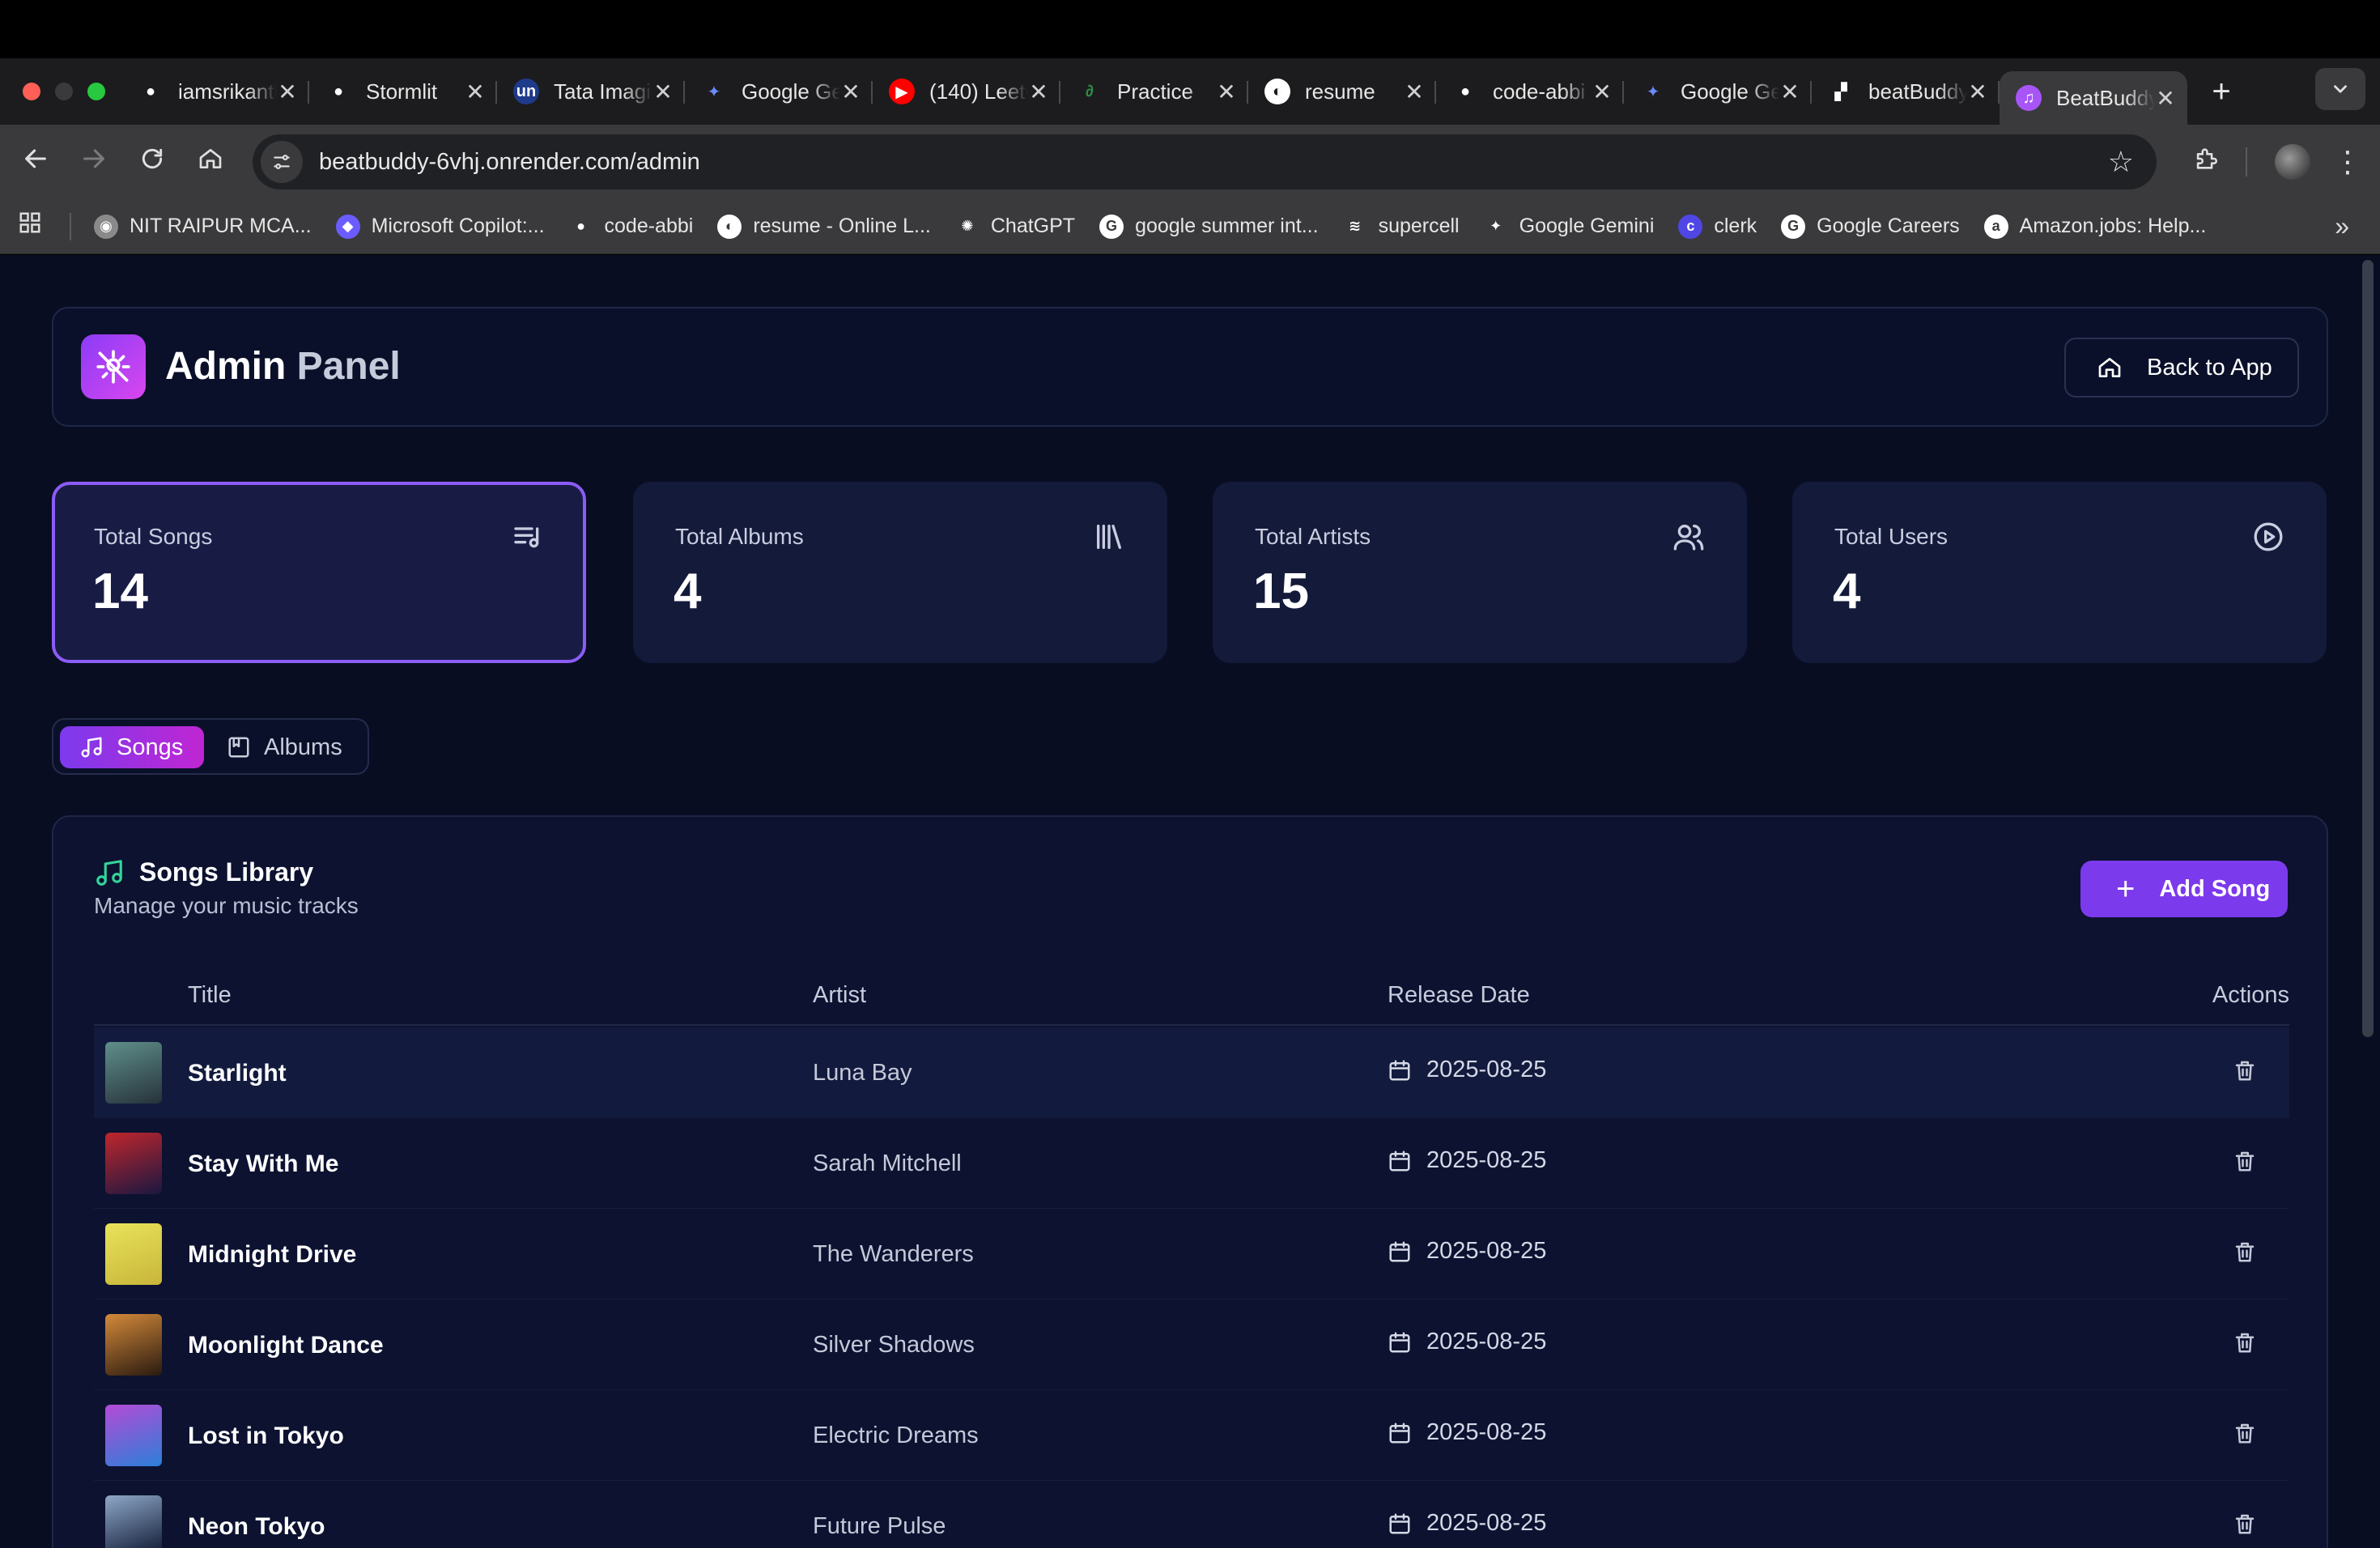  What do you see at coordinates (2222, 92) in the screenshot?
I see `new-tab-button: +` at bounding box center [2222, 92].